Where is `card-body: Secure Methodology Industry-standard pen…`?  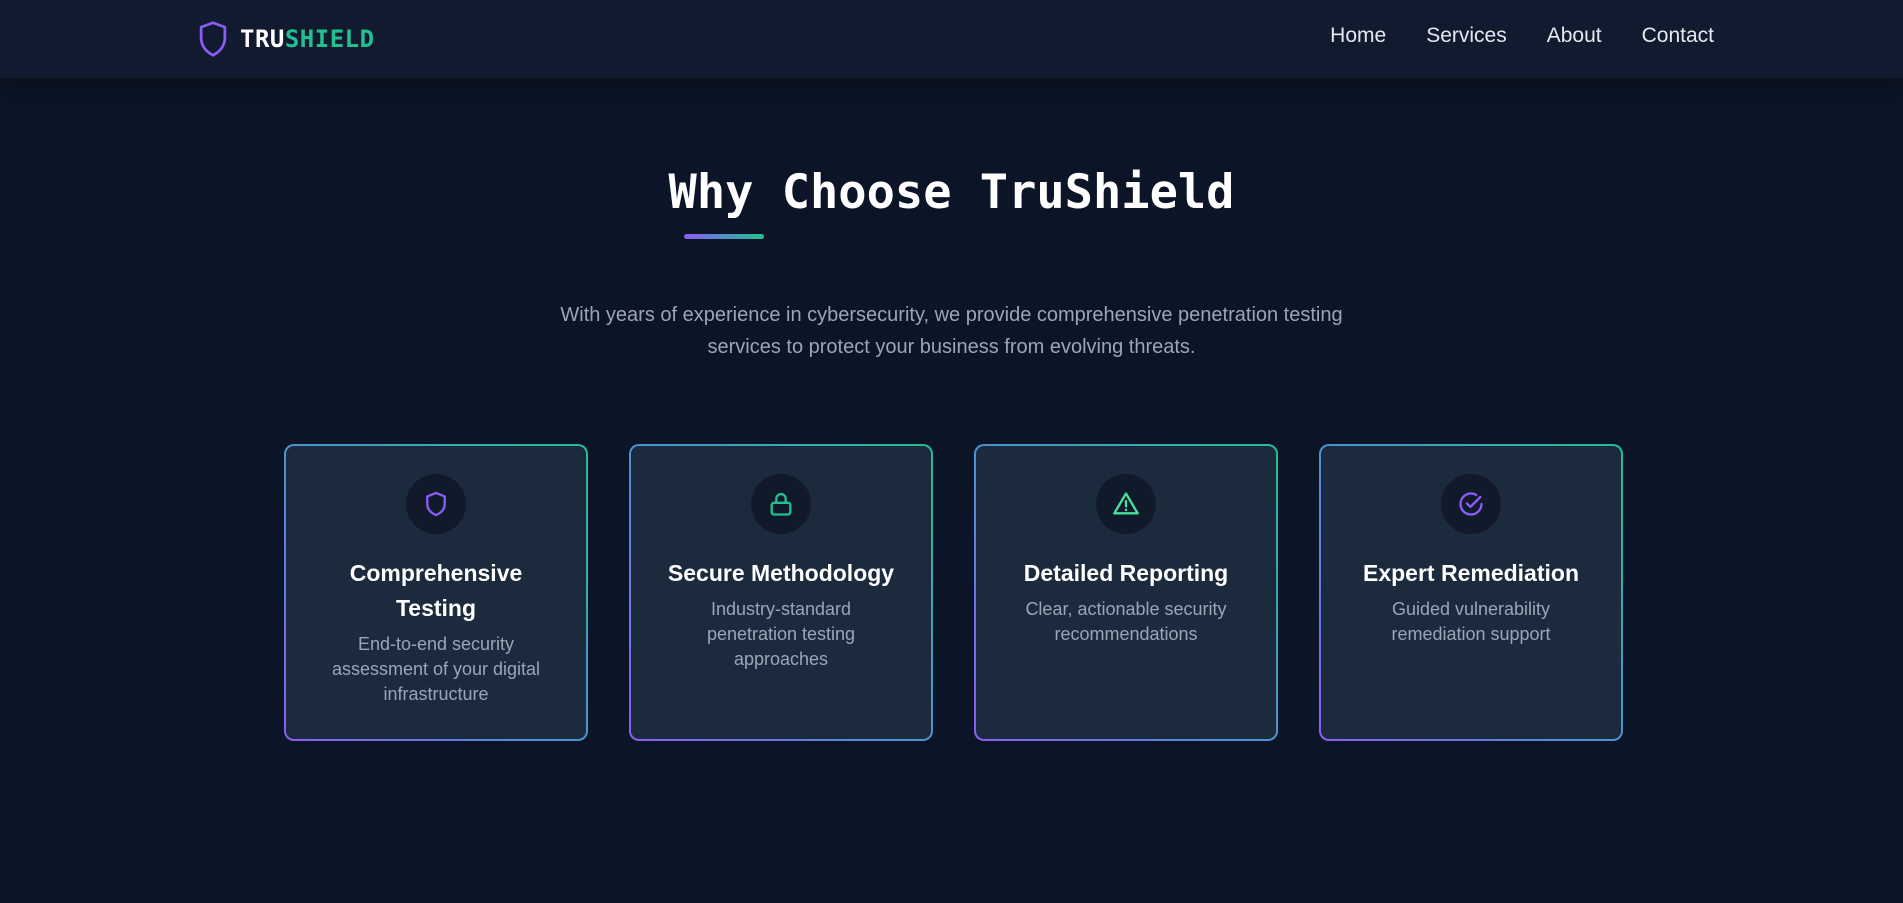 card-body: Secure Methodology Industry-standard pen… is located at coordinates (781, 592).